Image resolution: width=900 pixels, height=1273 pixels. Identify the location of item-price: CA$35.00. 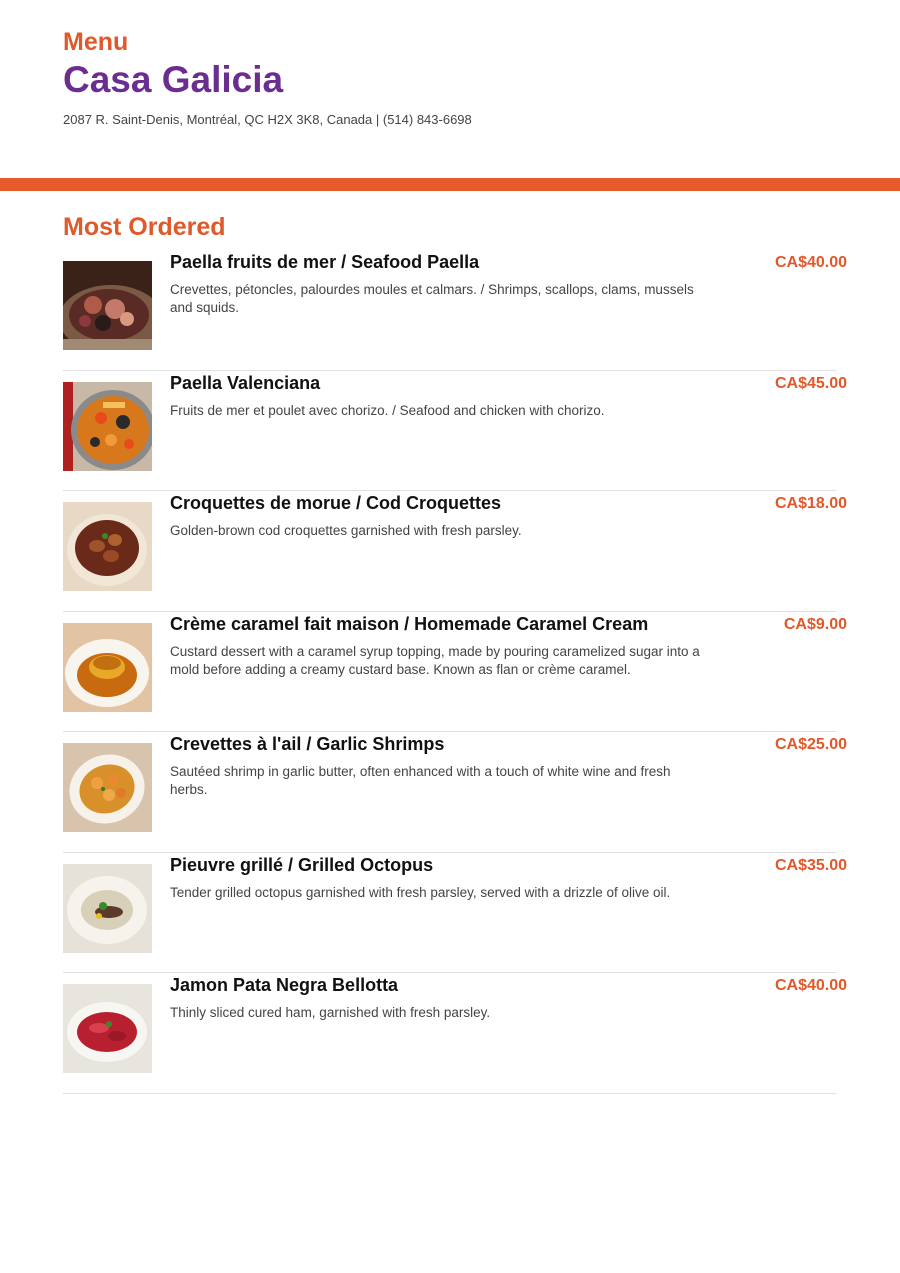
(810, 865).